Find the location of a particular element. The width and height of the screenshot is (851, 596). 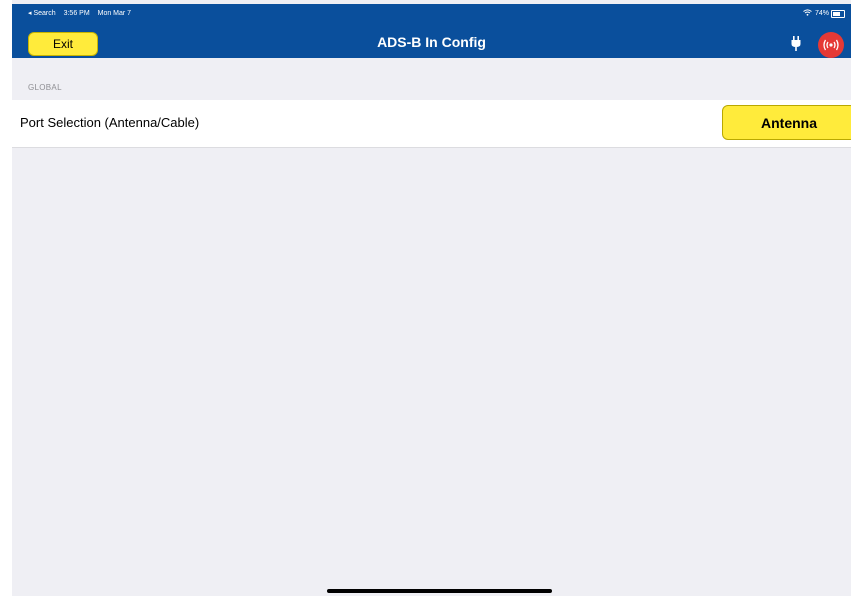

battery-fill is located at coordinates (837, 13).